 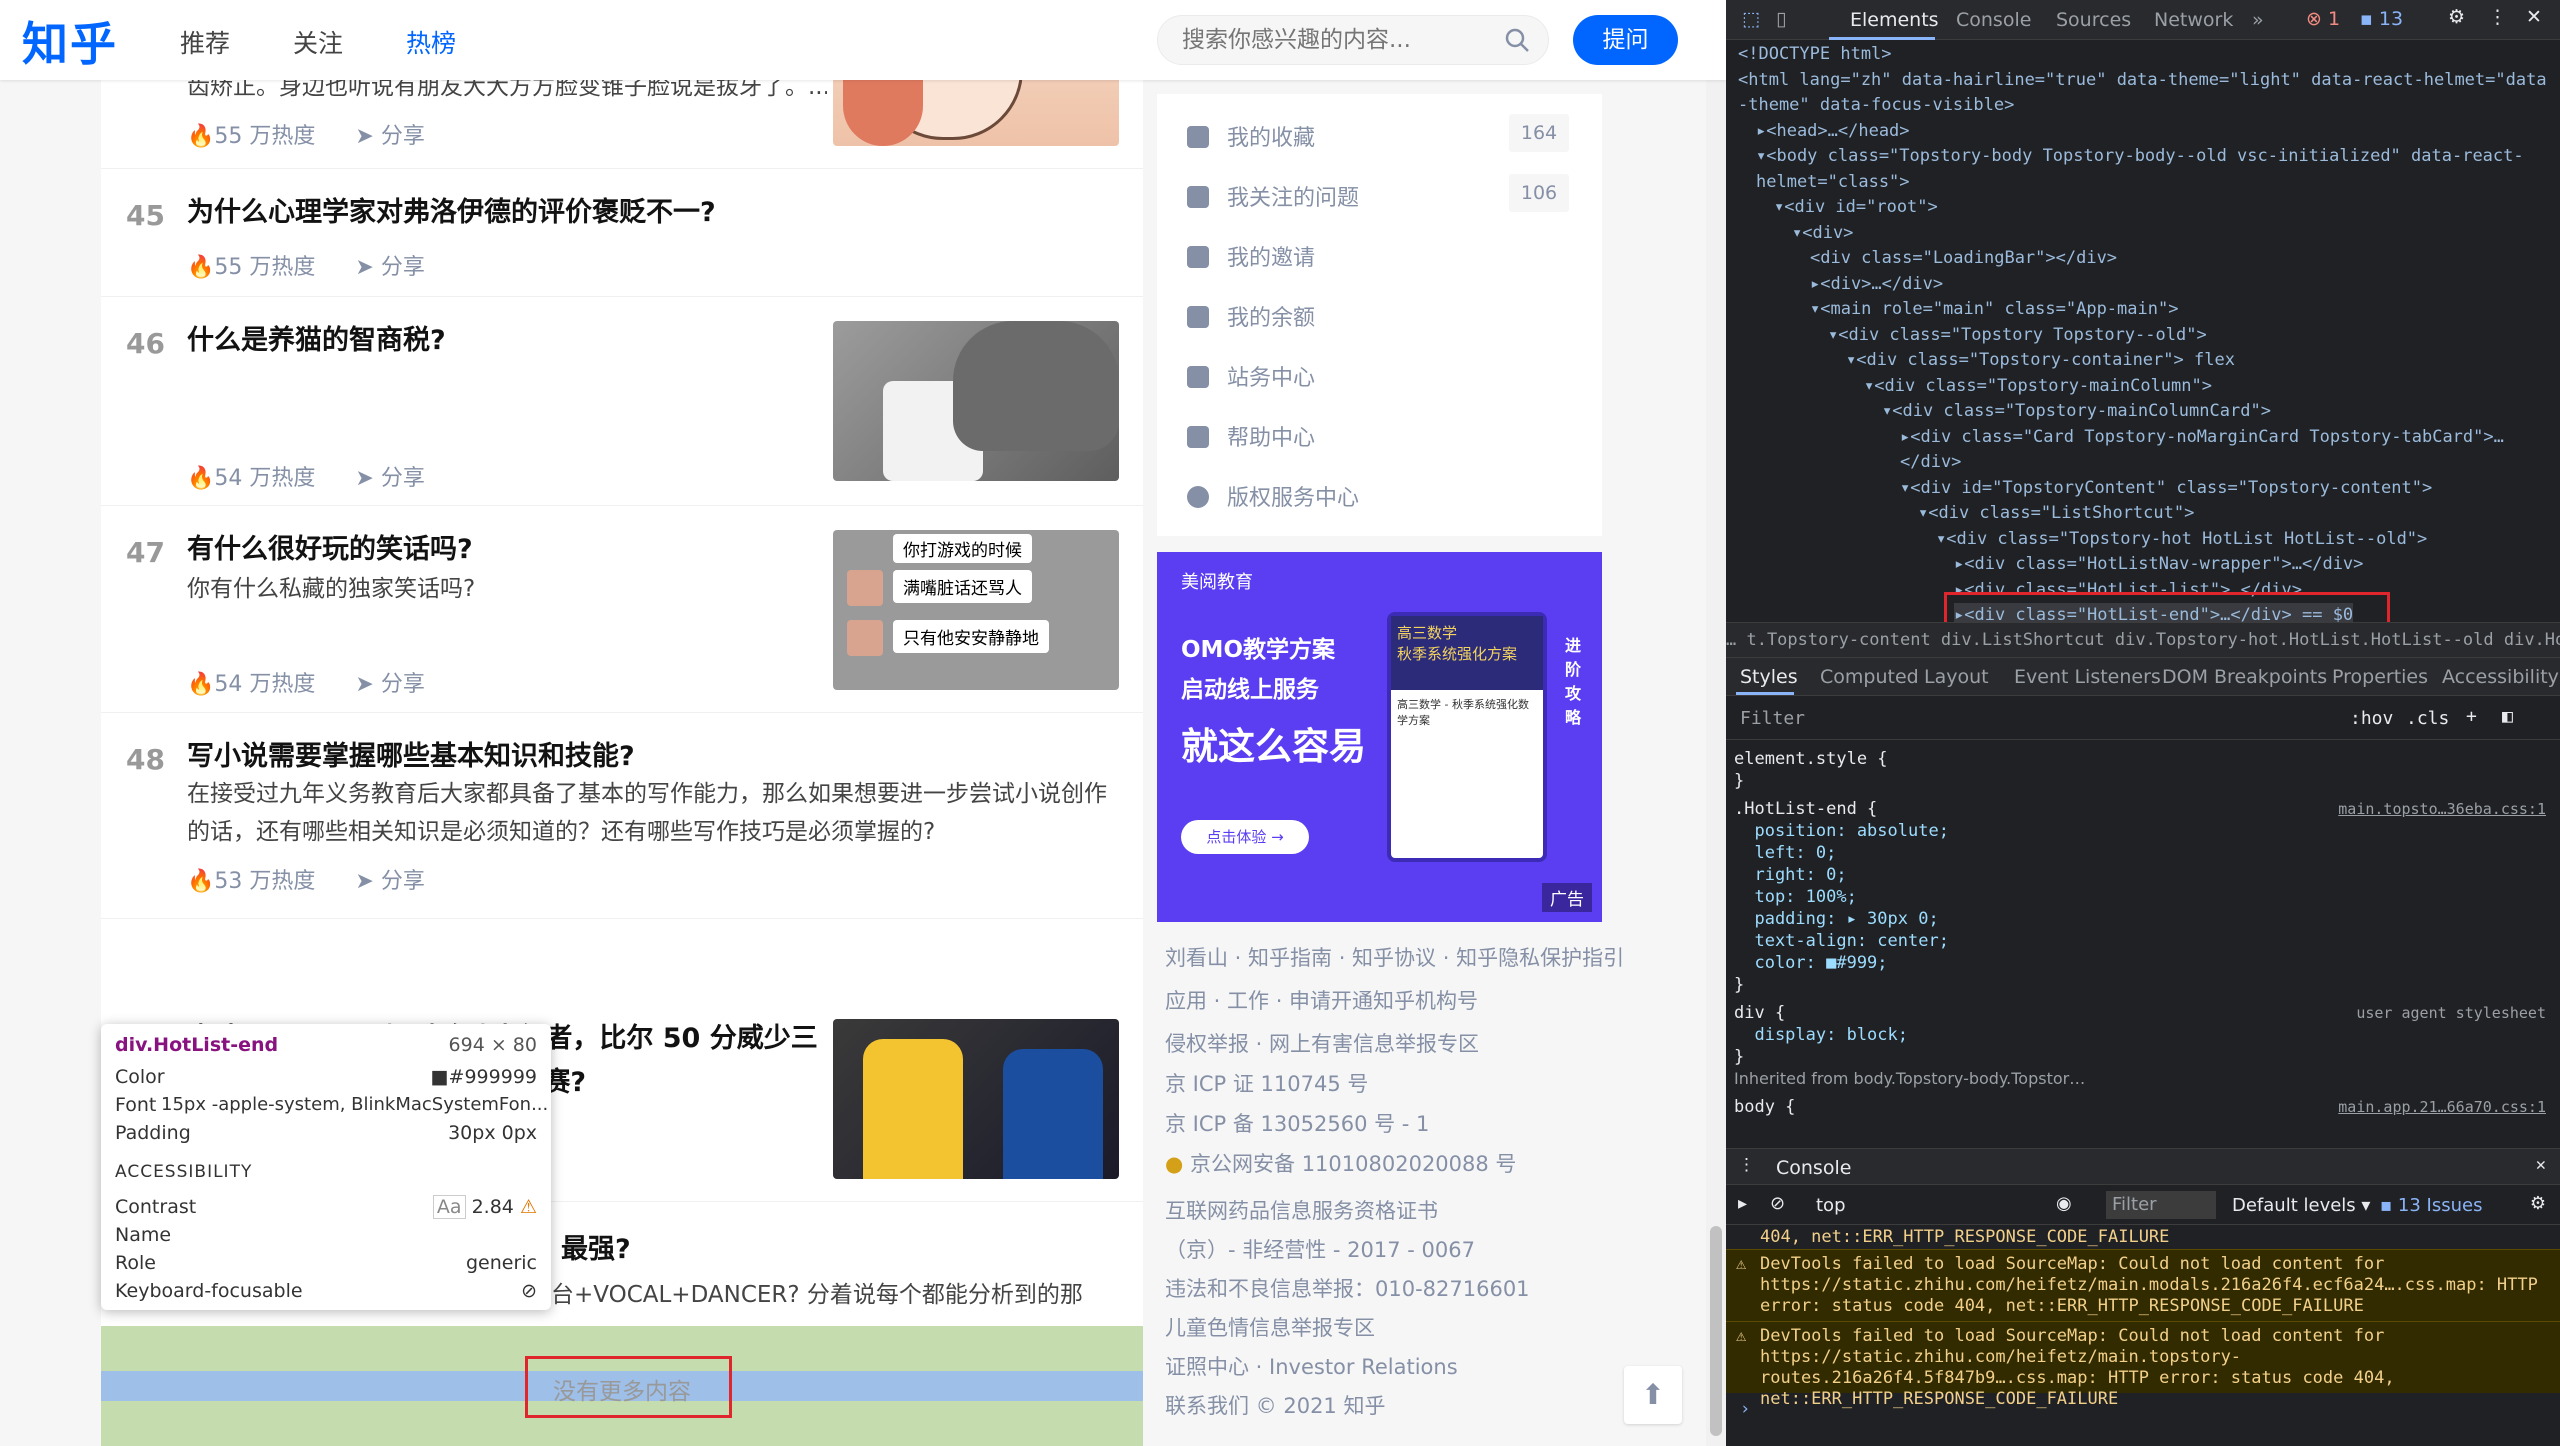 What do you see at coordinates (70, 41) in the screenshot?
I see `zhihu-logo: 知乎` at bounding box center [70, 41].